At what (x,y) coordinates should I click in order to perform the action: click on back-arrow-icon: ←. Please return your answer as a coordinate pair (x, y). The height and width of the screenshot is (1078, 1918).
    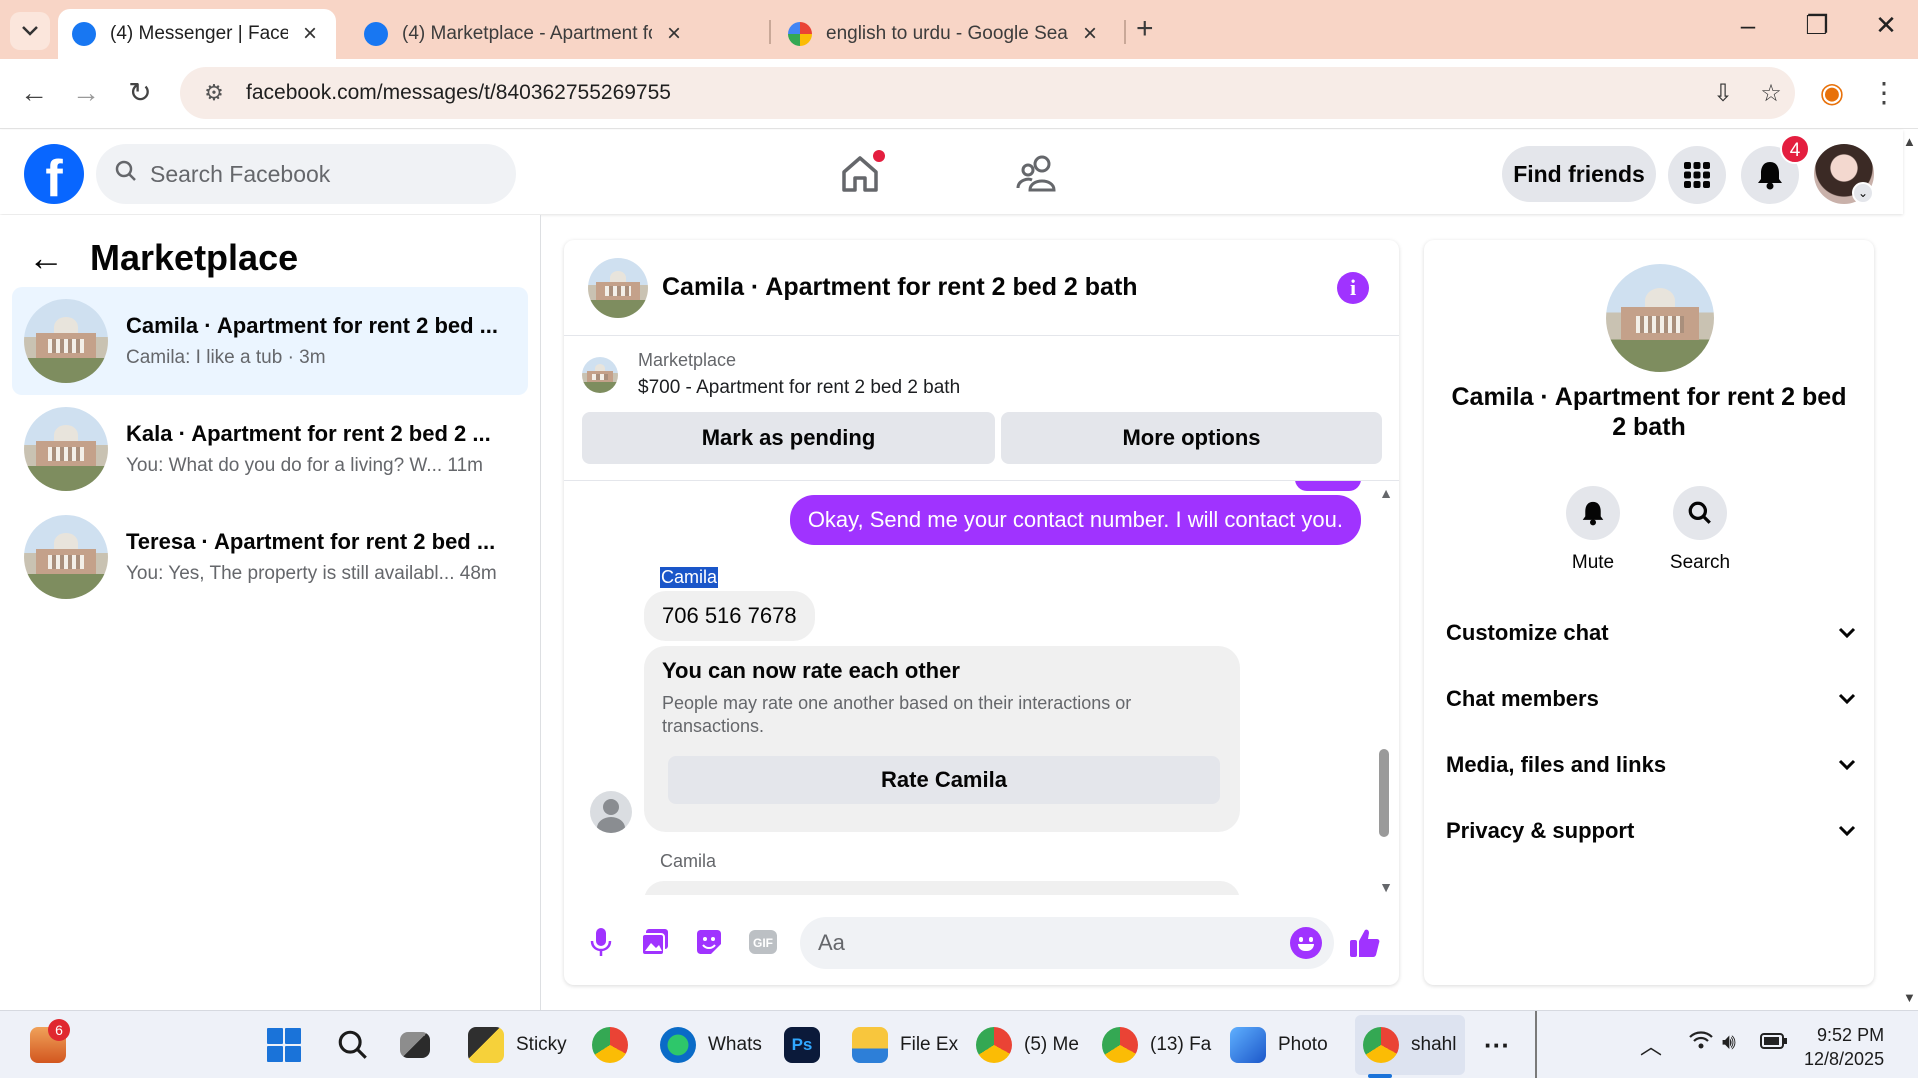
    Looking at the image, I should click on (46, 258).